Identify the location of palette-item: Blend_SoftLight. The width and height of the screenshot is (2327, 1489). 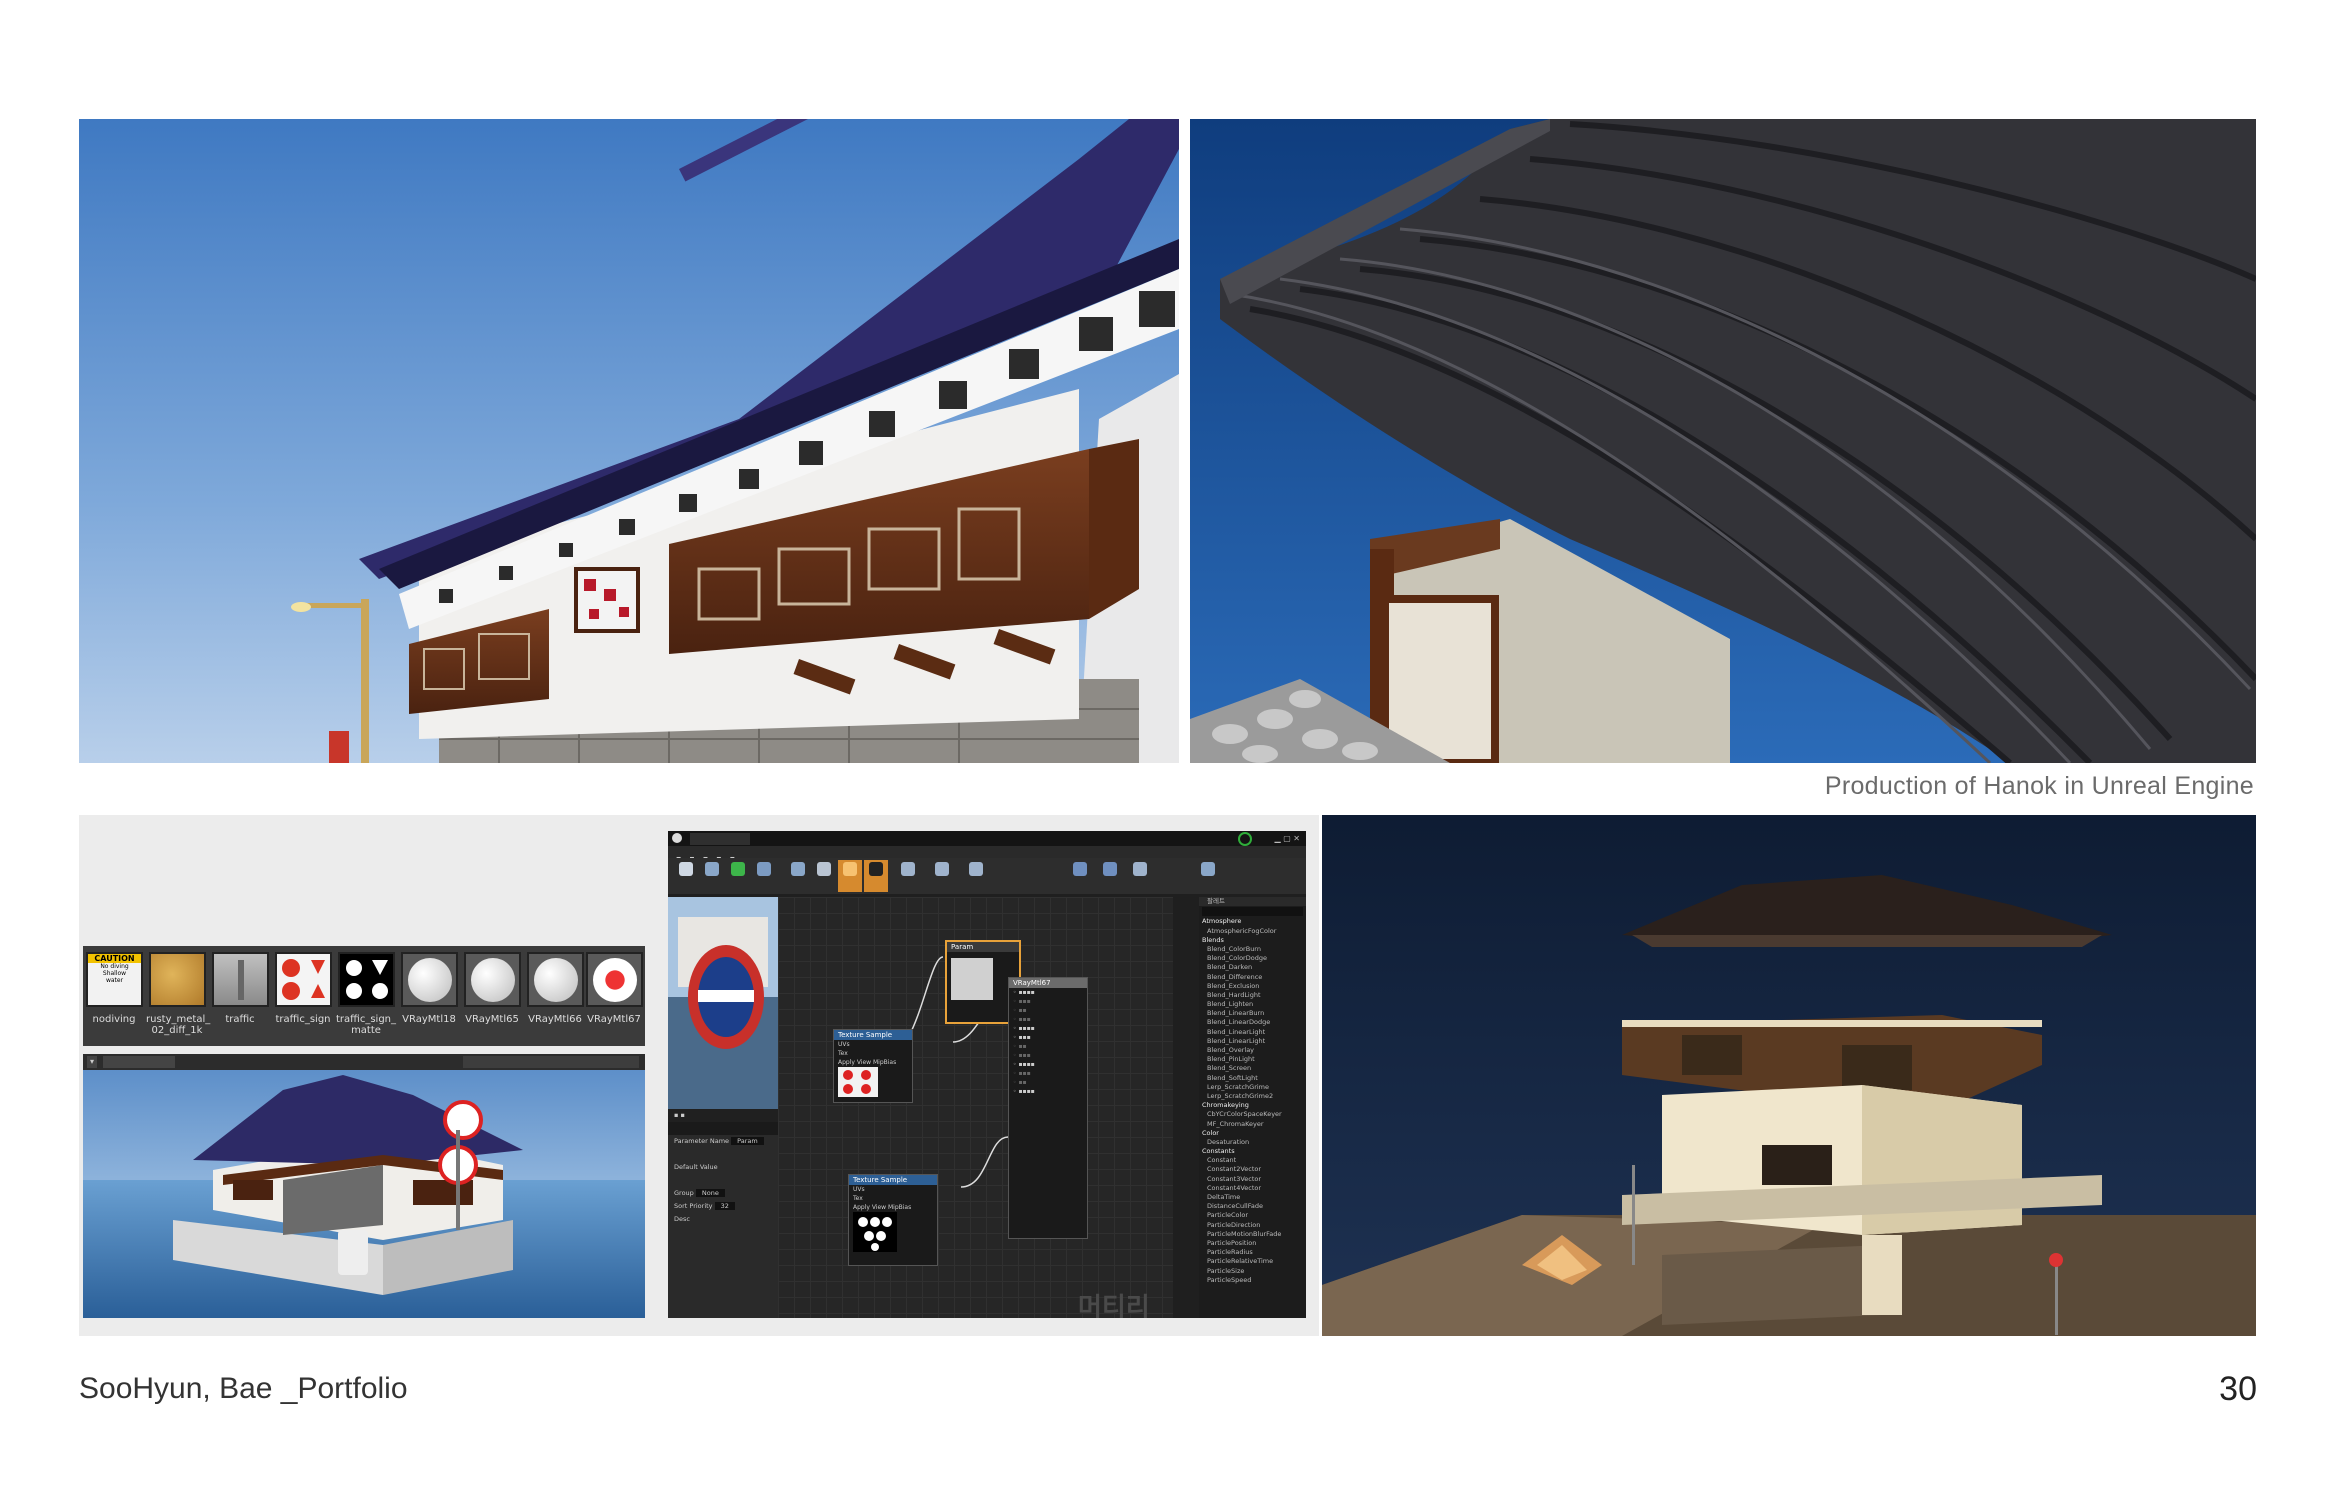
(1252, 1078).